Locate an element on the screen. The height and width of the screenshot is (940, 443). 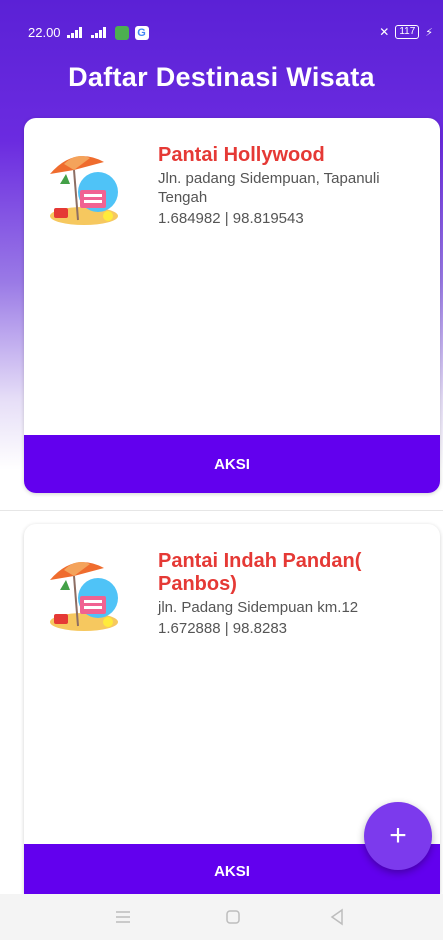
add-destination-button: + is located at coordinates (398, 836).